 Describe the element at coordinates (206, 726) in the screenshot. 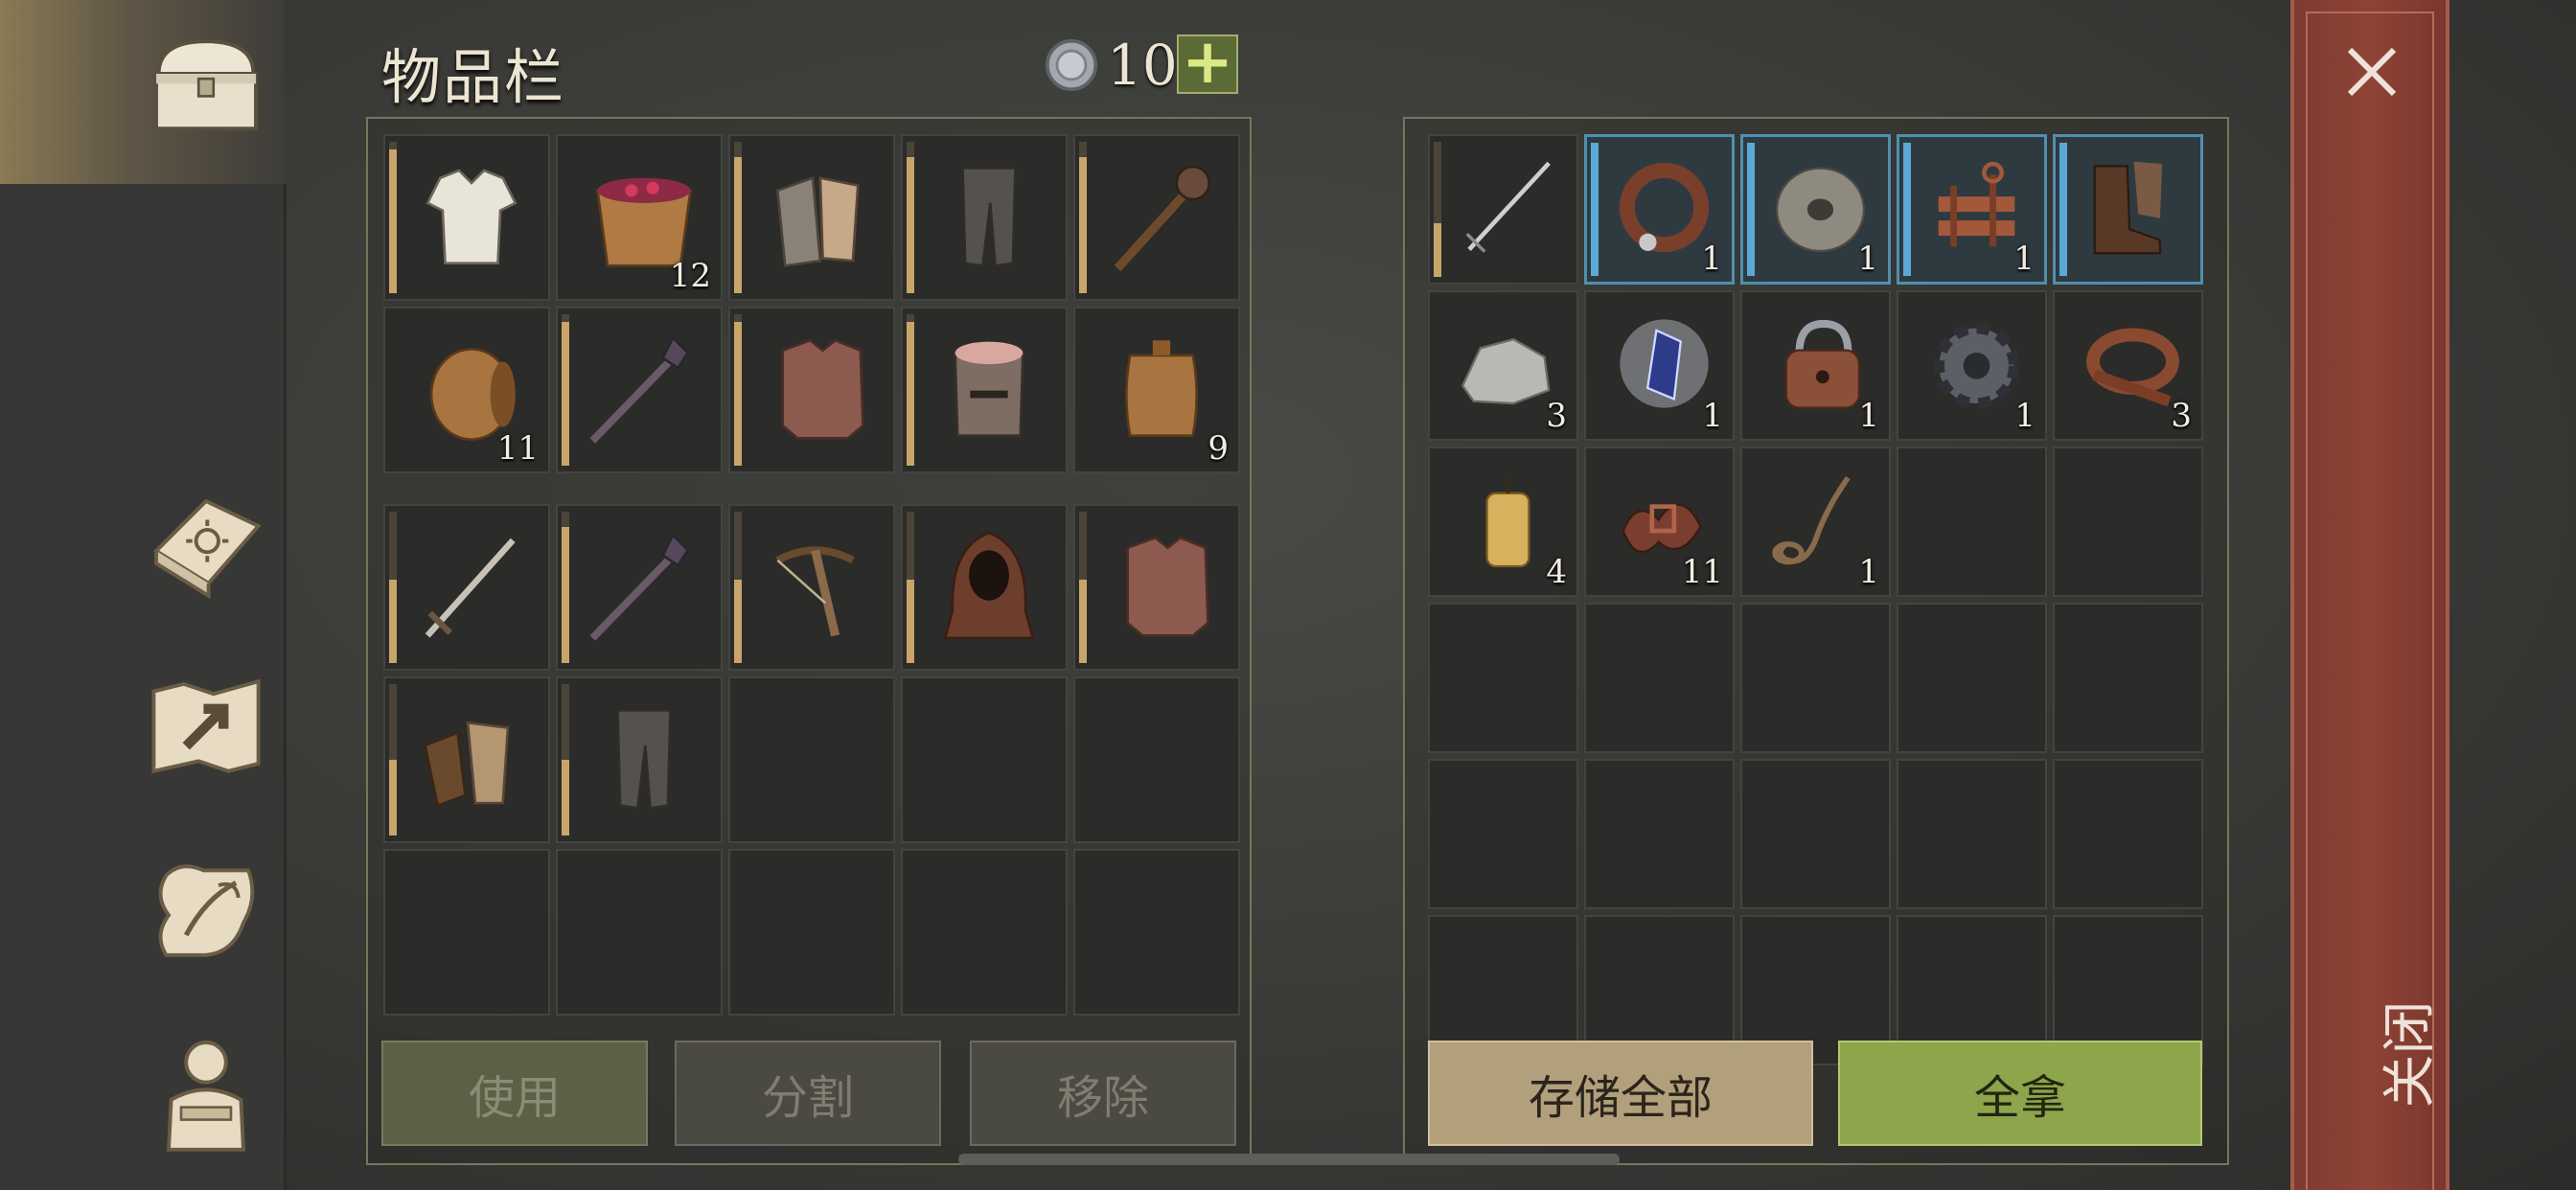

I see `map-icon` at that location.